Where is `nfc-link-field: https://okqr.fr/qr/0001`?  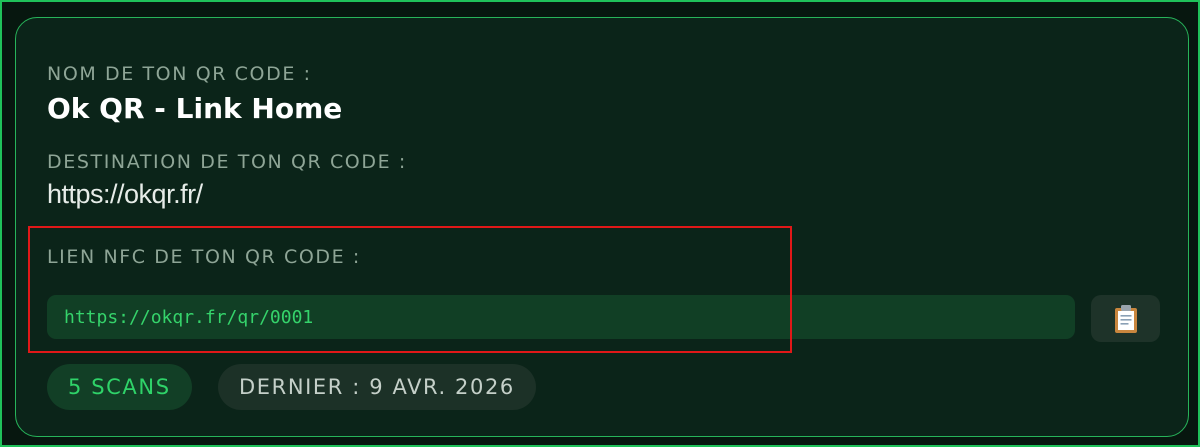 nfc-link-field: https://okqr.fr/qr/0001 is located at coordinates (561, 317).